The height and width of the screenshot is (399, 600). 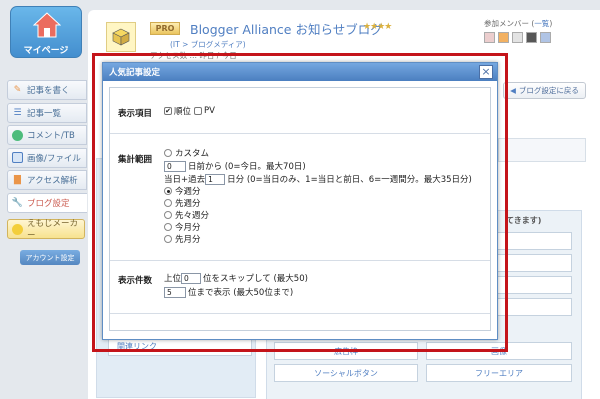 What do you see at coordinates (247, 167) in the screenshot?
I see `days-before-text: 日前から (0=今日。最大70日)` at bounding box center [247, 167].